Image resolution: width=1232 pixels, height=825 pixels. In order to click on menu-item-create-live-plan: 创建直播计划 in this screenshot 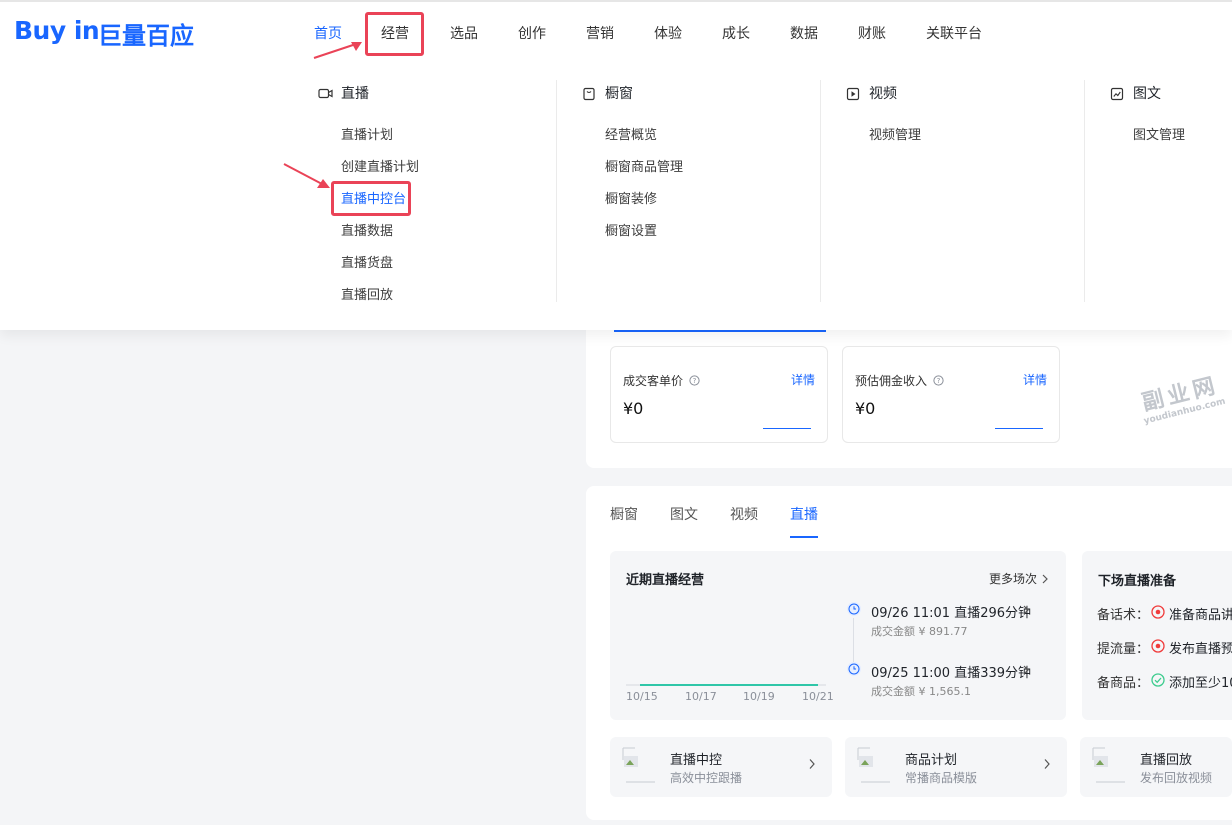, I will do `click(380, 168)`.